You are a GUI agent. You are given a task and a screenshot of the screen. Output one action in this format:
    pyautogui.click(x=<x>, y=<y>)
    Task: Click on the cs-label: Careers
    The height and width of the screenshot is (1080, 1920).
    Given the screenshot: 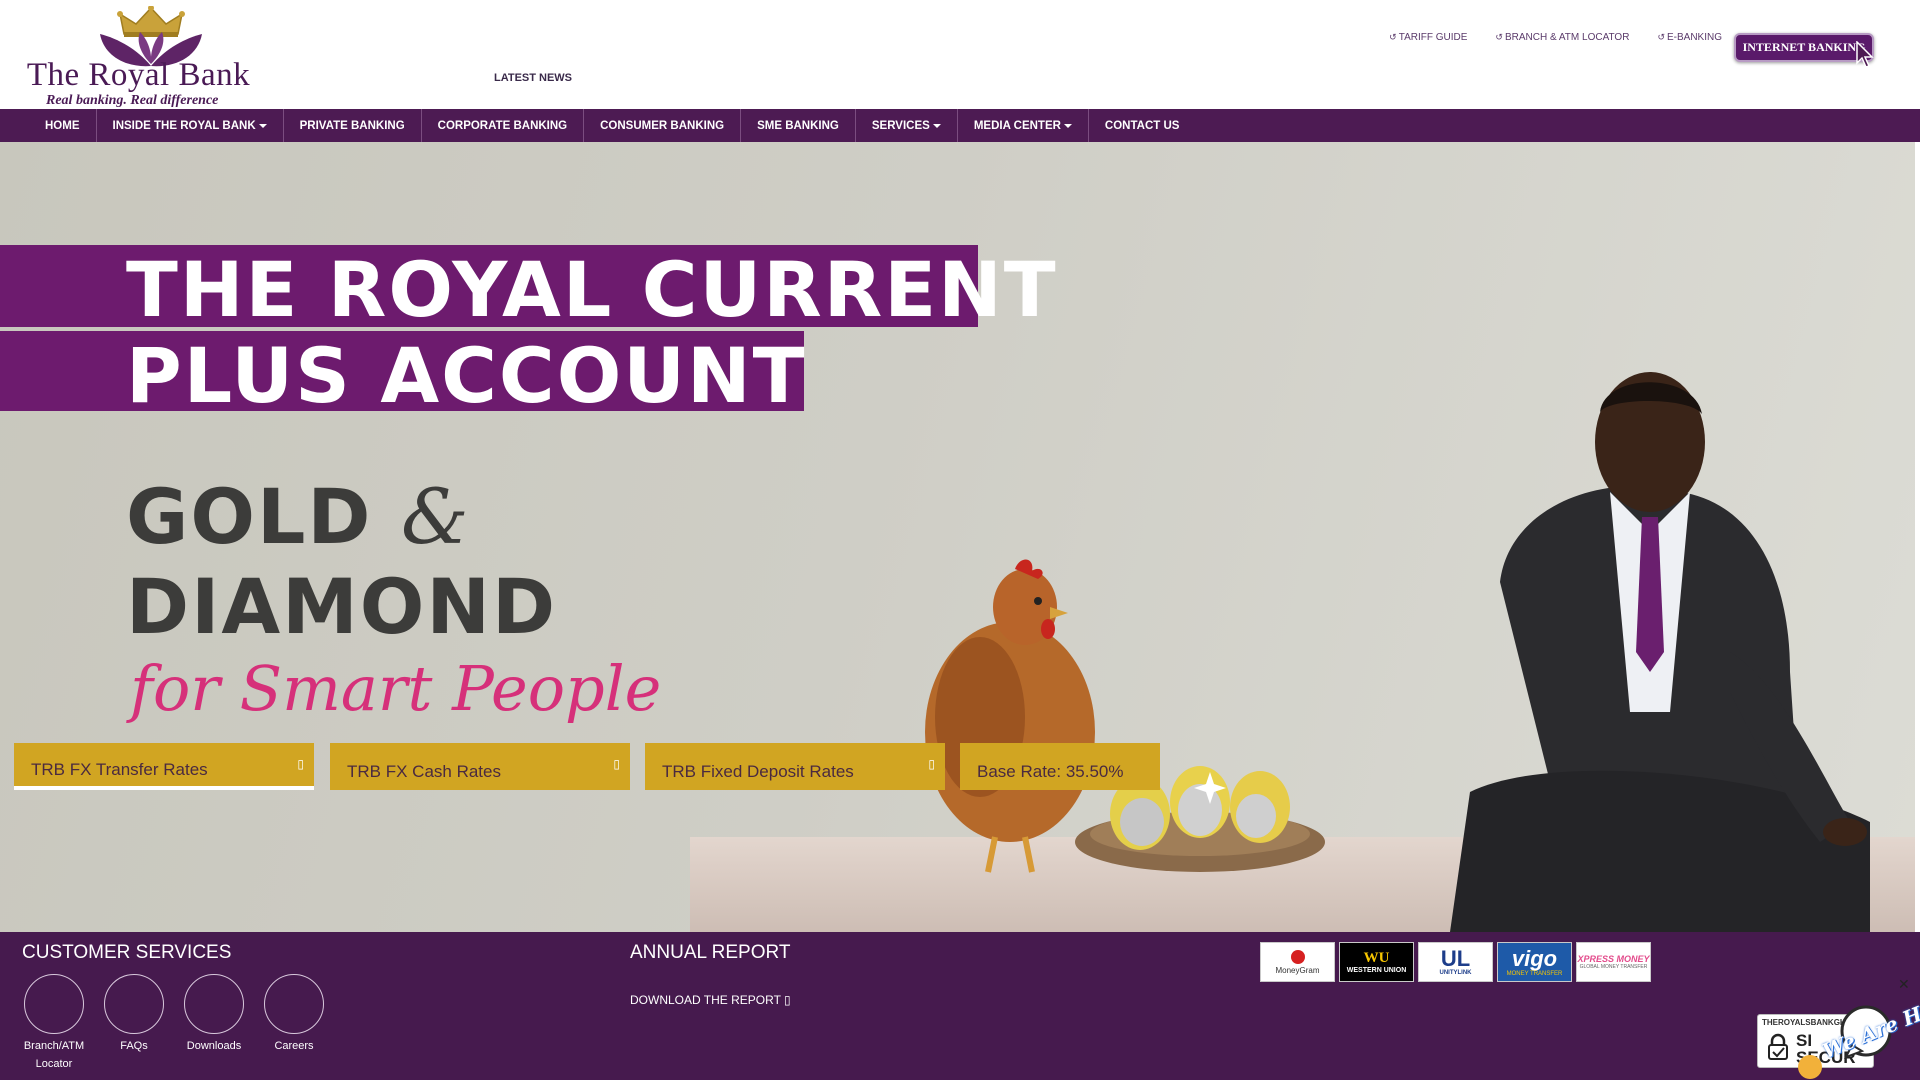 What is the action you would take?
    pyautogui.click(x=294, y=1046)
    